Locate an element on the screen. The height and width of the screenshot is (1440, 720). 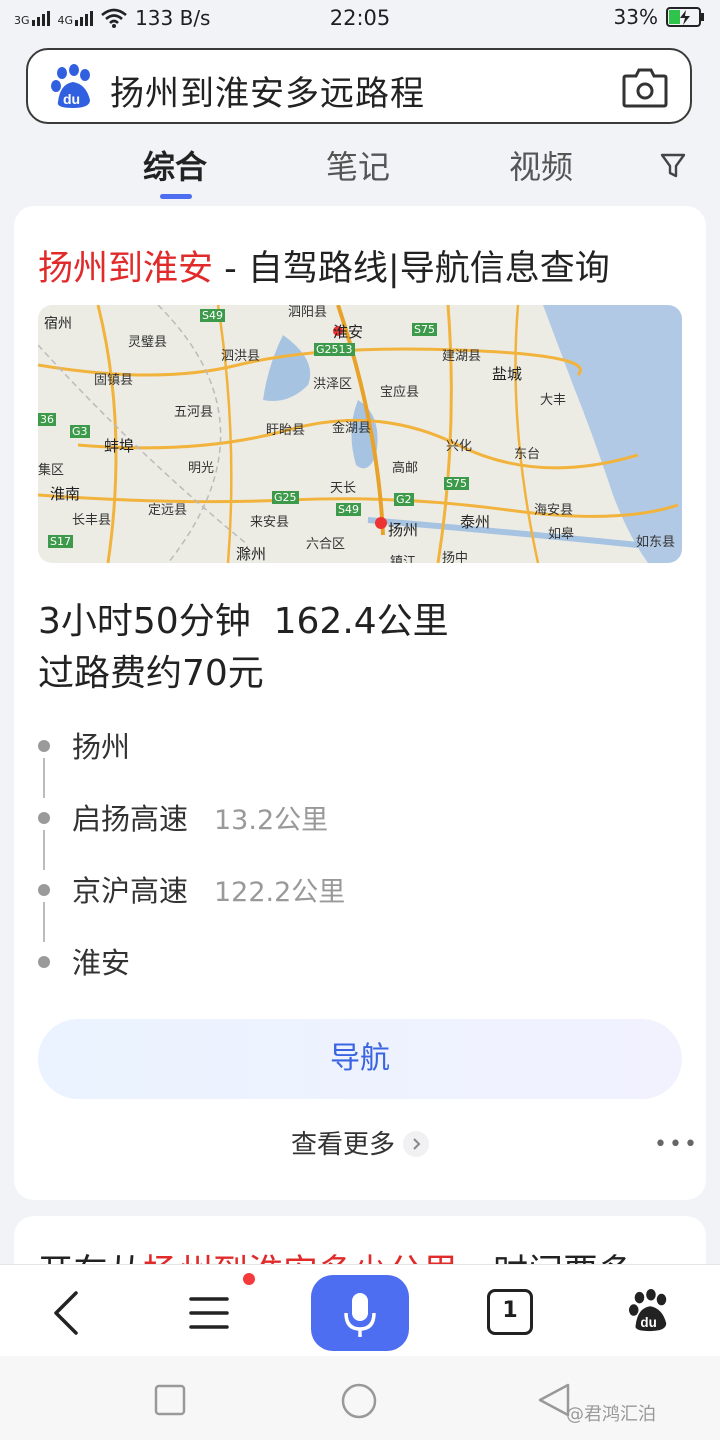
toll-fee: 过路费约70元 is located at coordinates (151, 673).